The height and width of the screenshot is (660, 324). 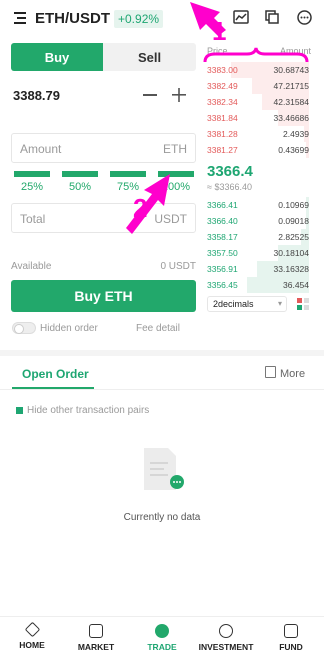 What do you see at coordinates (257, 134) in the screenshot?
I see `ask-row: 3381.28 2.4939` at bounding box center [257, 134].